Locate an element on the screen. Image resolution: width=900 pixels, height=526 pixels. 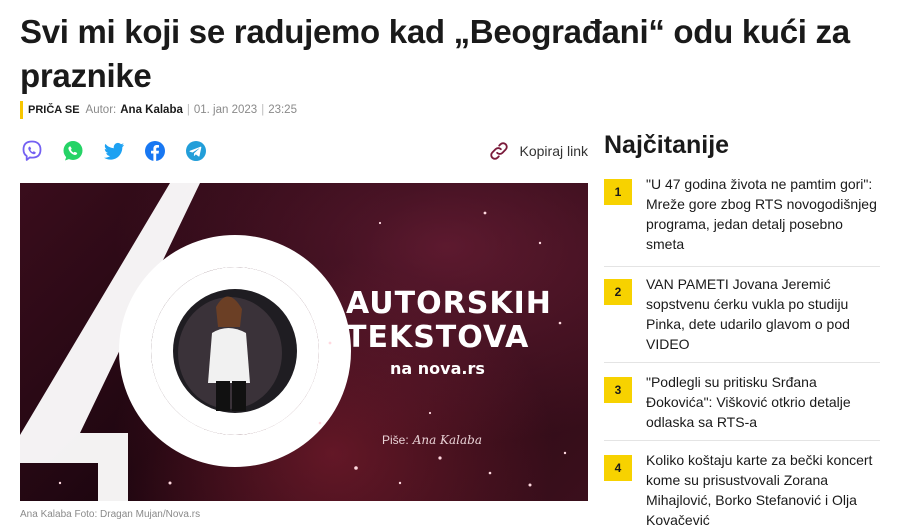
sidebar-title: Najčitanije is located at coordinates (667, 145).